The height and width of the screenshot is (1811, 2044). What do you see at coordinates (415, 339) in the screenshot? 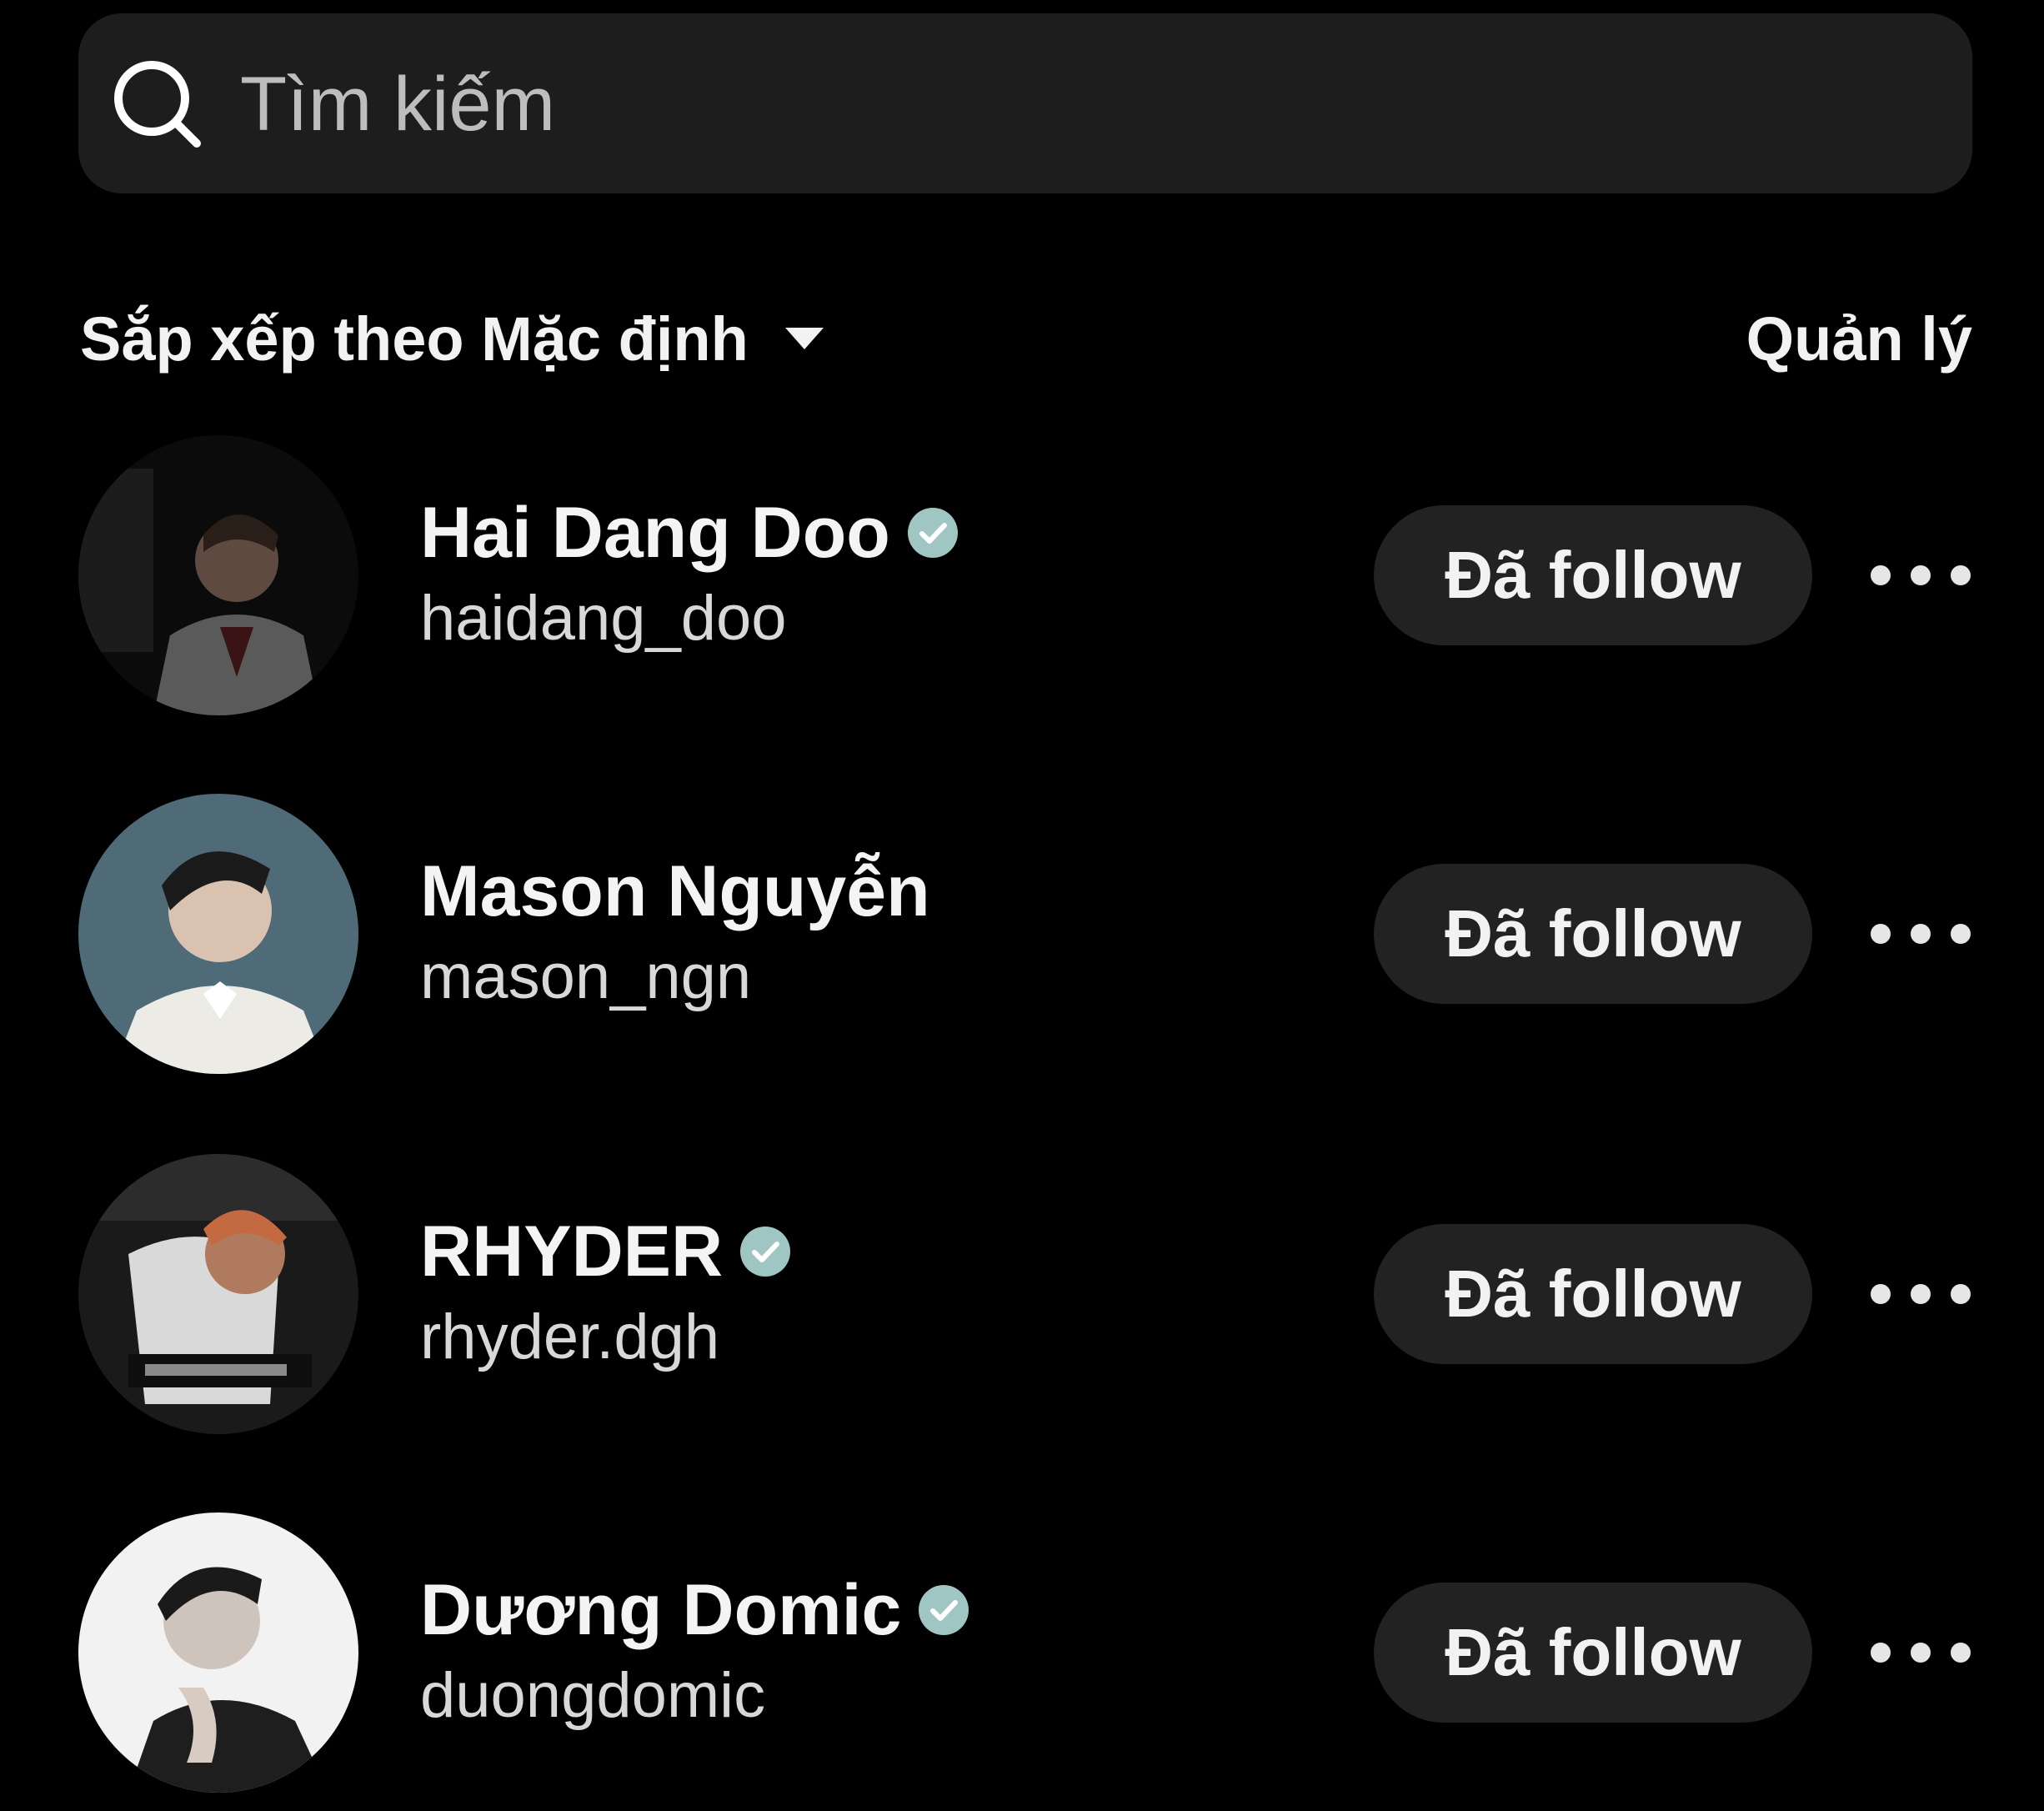
I see `sort-label: Sắp xếp theo Mặc định` at bounding box center [415, 339].